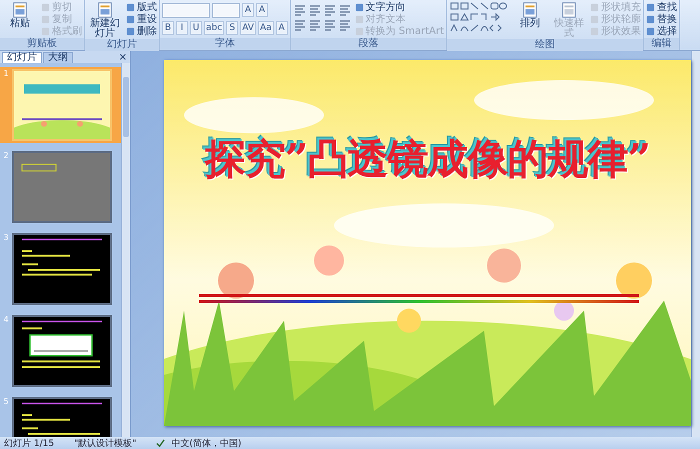 This screenshot has width=700, height=449. Describe the element at coordinates (661, 44) in the screenshot. I see `group-label: 编辑` at that location.